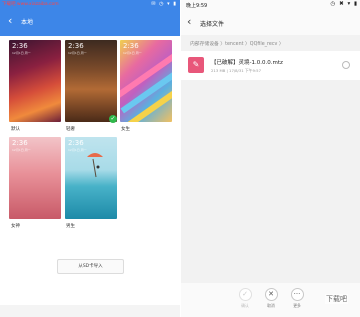  What do you see at coordinates (344, 4) in the screenshot?
I see `status-icons: ◷ ✖ ▾ ▮` at bounding box center [344, 4].